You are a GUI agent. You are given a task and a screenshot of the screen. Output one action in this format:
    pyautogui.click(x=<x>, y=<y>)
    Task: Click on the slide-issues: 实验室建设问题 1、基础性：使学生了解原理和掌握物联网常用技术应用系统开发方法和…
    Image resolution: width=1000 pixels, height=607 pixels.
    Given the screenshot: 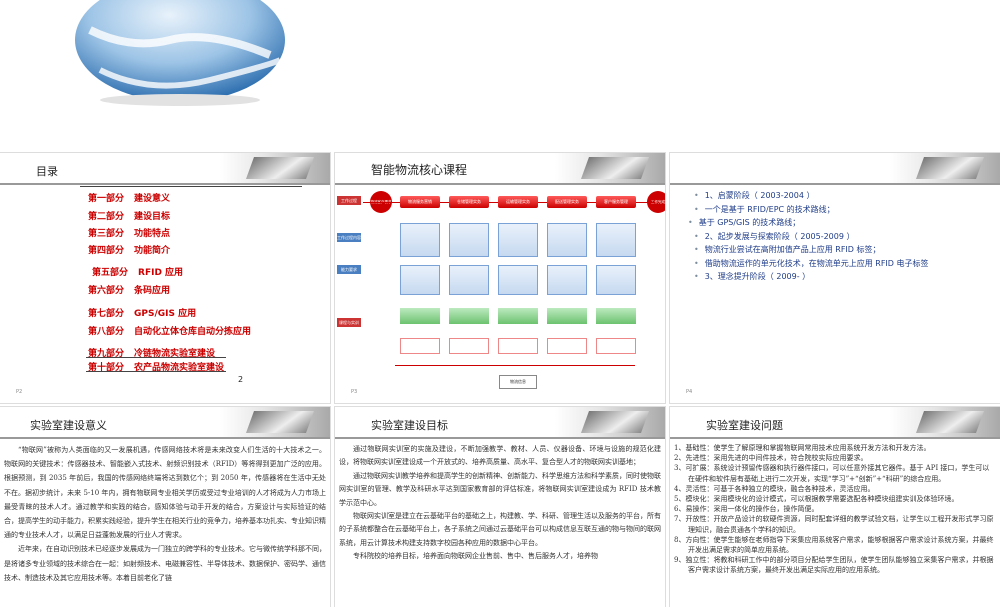 What is the action you would take?
    pyautogui.click(x=835, y=507)
    